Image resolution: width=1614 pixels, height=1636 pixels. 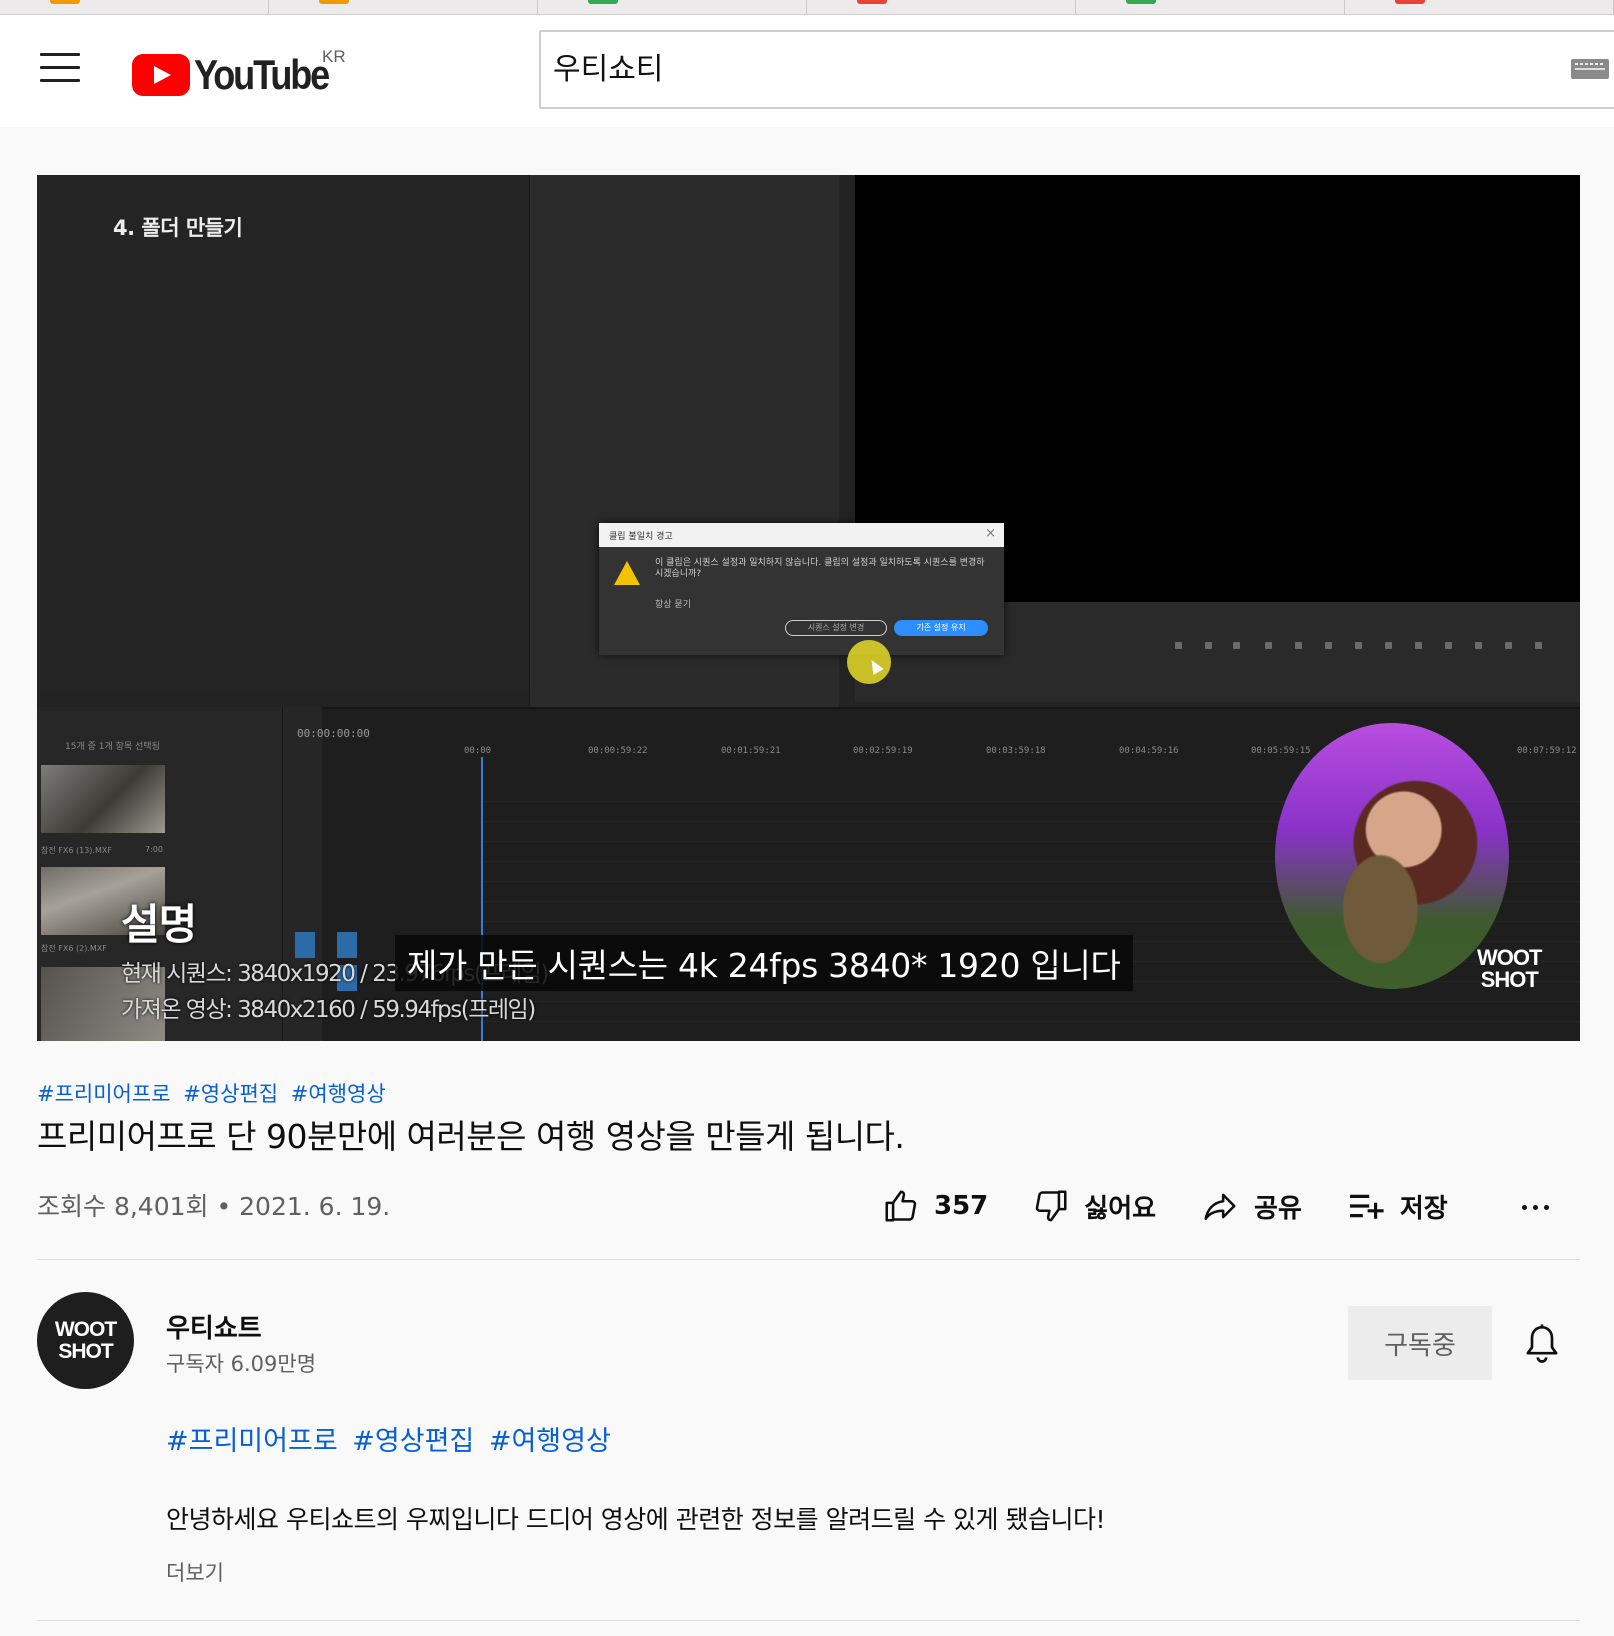 I want to click on add-to-playlist-icon, so click(x=1366, y=1206).